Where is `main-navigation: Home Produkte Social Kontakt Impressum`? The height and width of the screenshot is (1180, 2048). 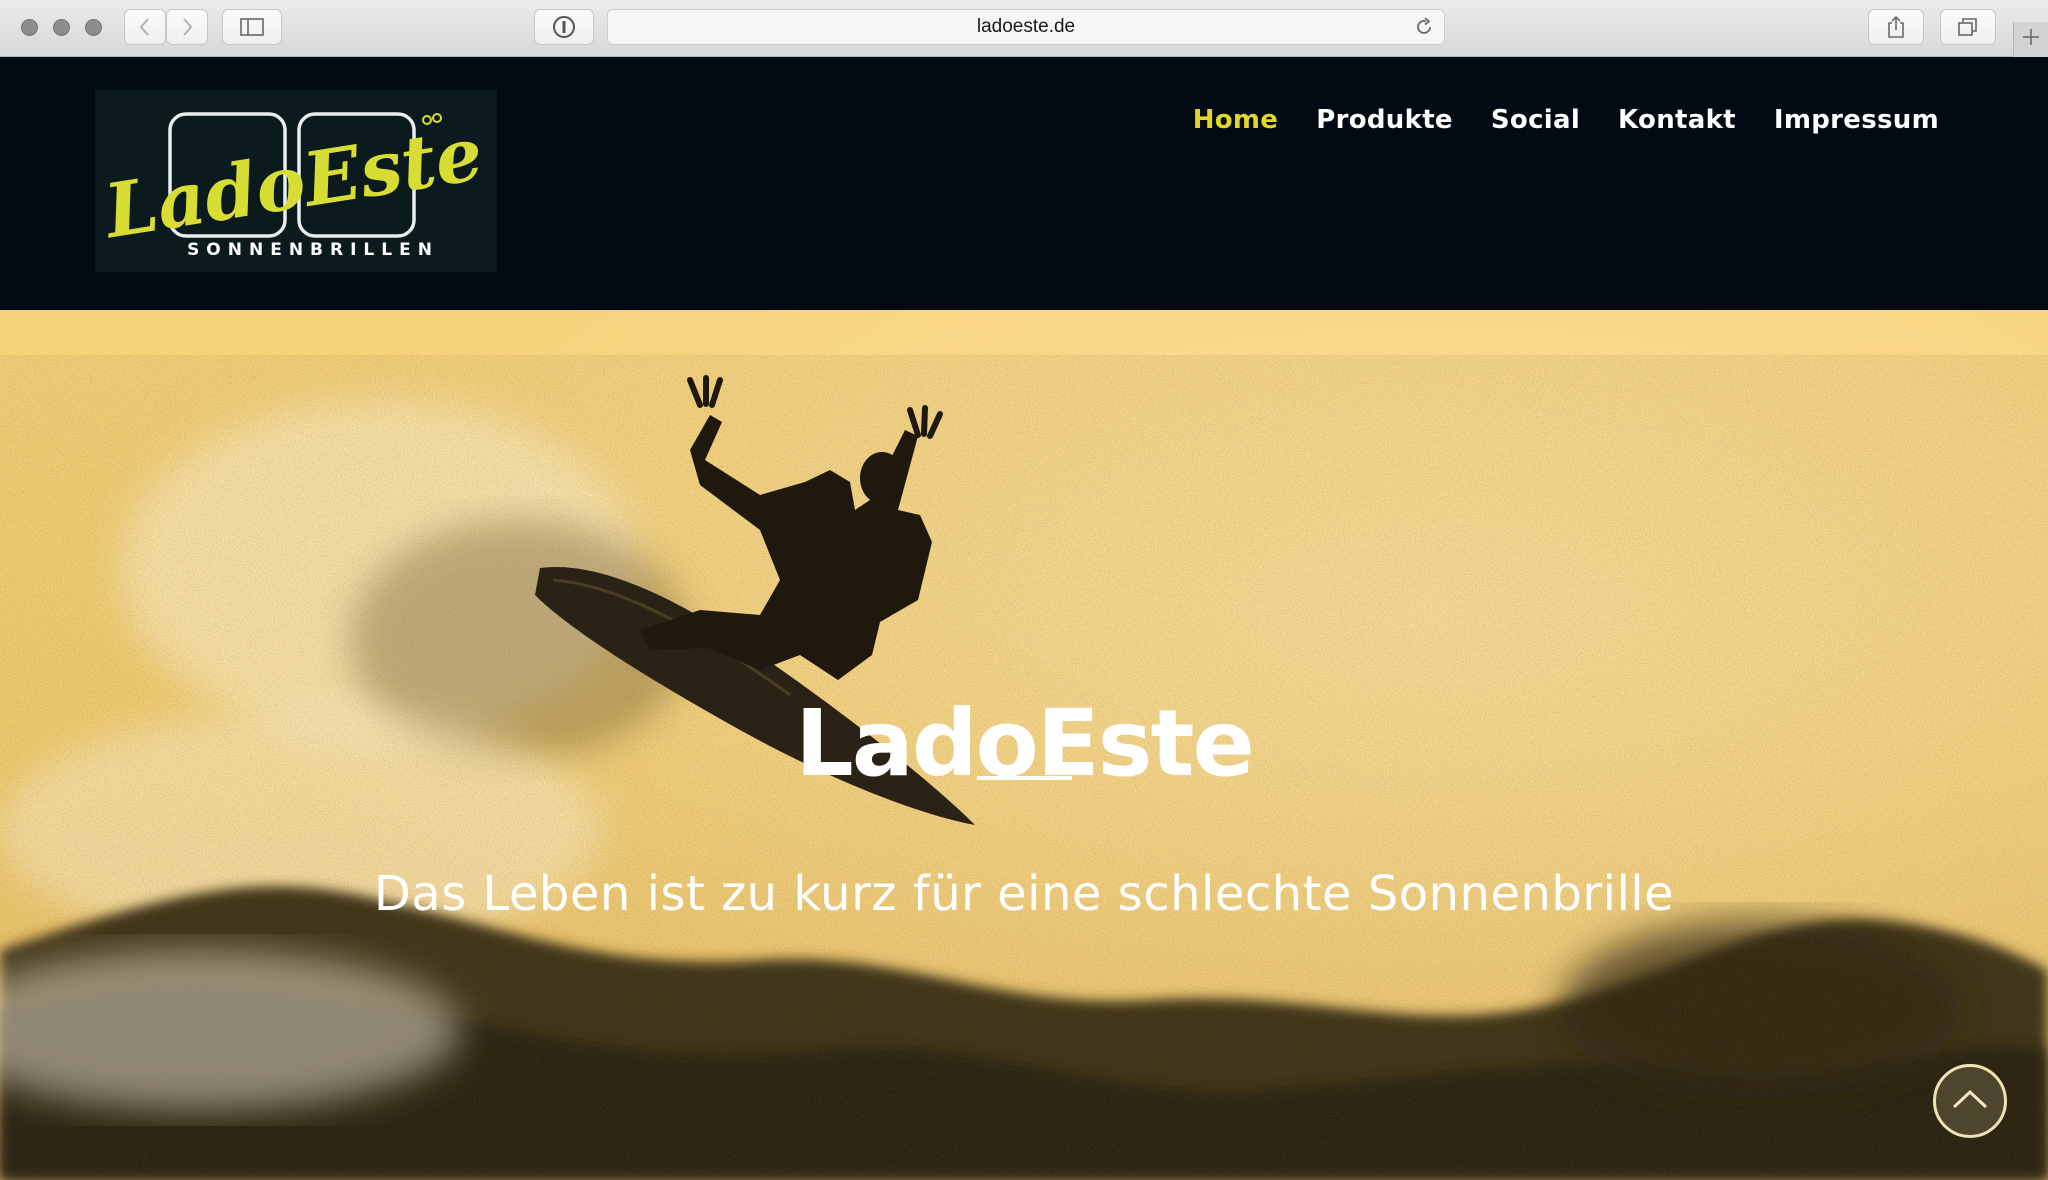 main-navigation: Home Produkte Social Kontakt Impressum is located at coordinates (1547, 120).